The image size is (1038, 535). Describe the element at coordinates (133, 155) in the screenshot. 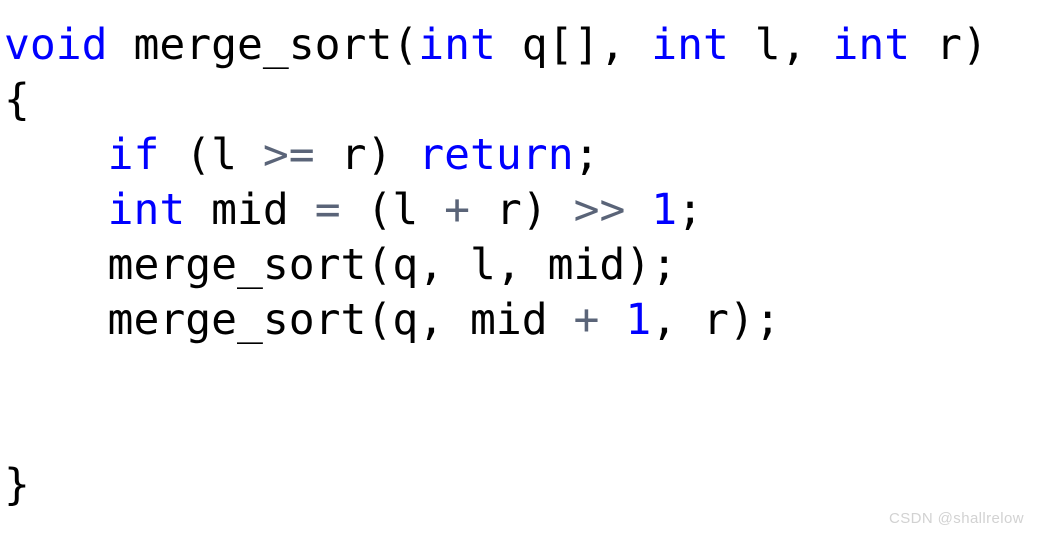

I see `code-token-kw: if` at that location.